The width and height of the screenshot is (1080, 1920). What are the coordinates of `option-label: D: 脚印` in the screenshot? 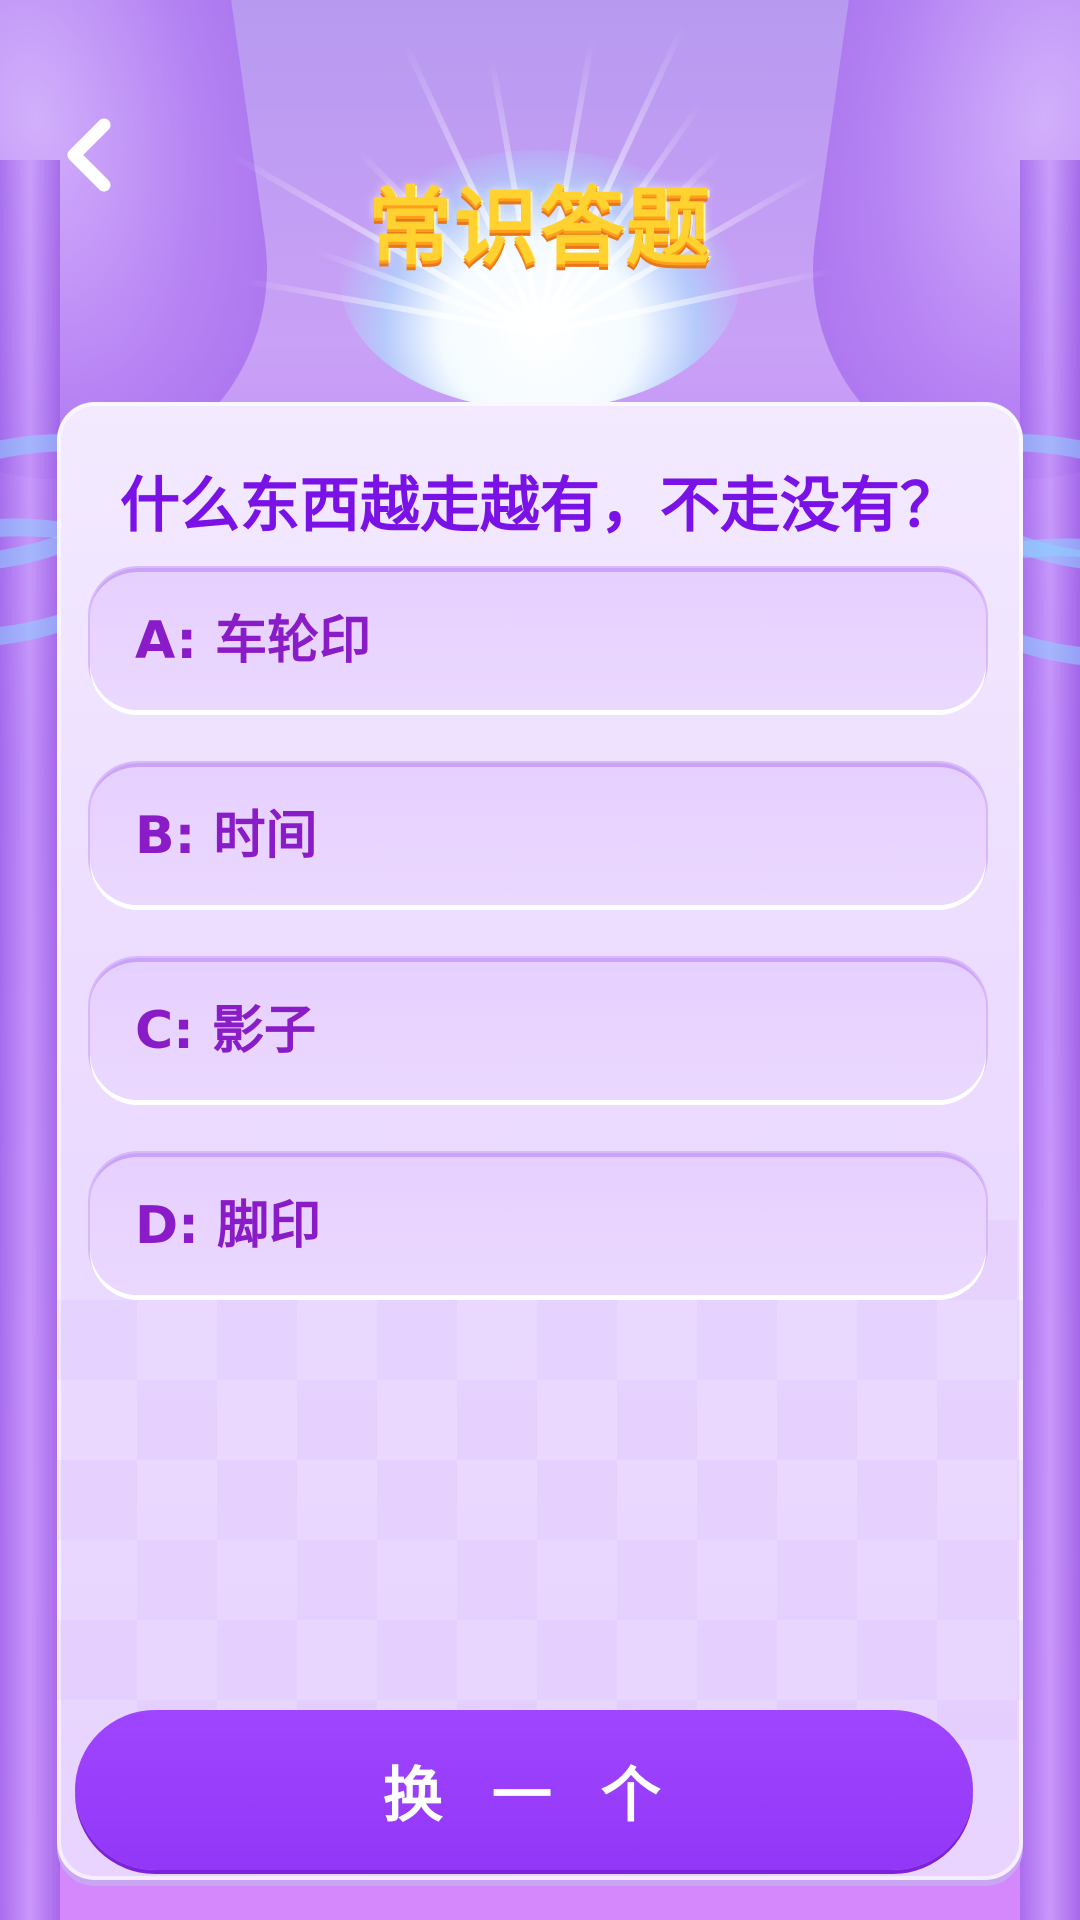 It's located at (228, 1226).